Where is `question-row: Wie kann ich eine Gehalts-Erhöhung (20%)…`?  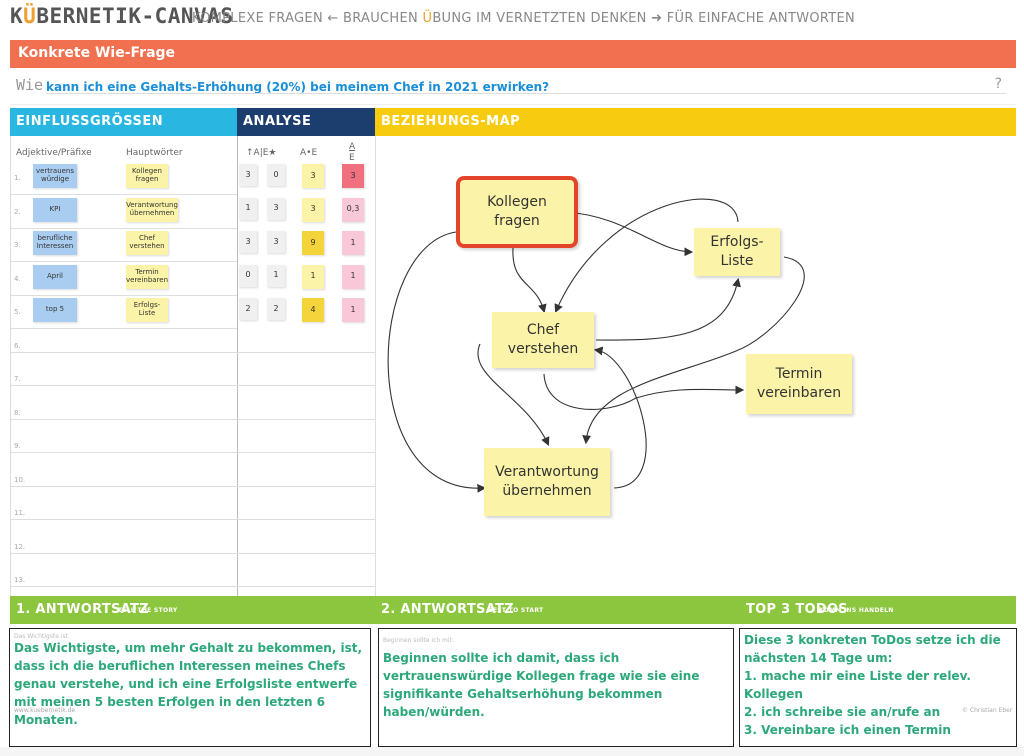
question-row: Wie kann ich eine Gehalts-Erhöhung (20%)… is located at coordinates (513, 86).